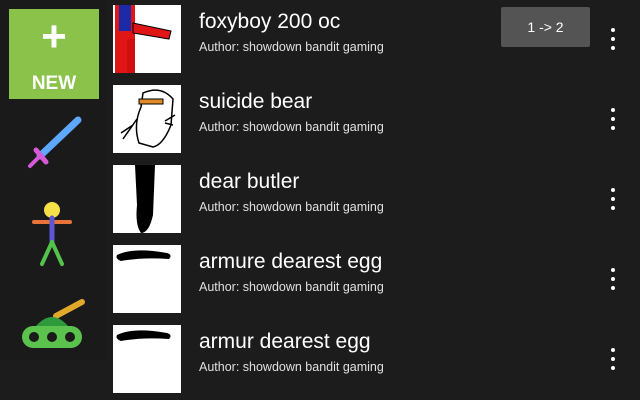  Describe the element at coordinates (52, 146) in the screenshot. I see `sword-icon` at that location.